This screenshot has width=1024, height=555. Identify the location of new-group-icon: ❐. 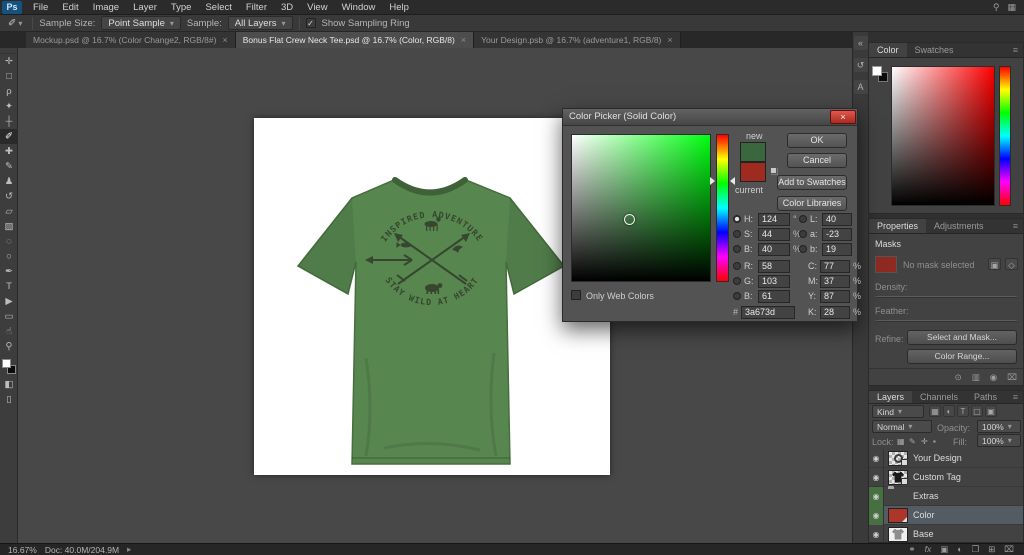
(975, 549).